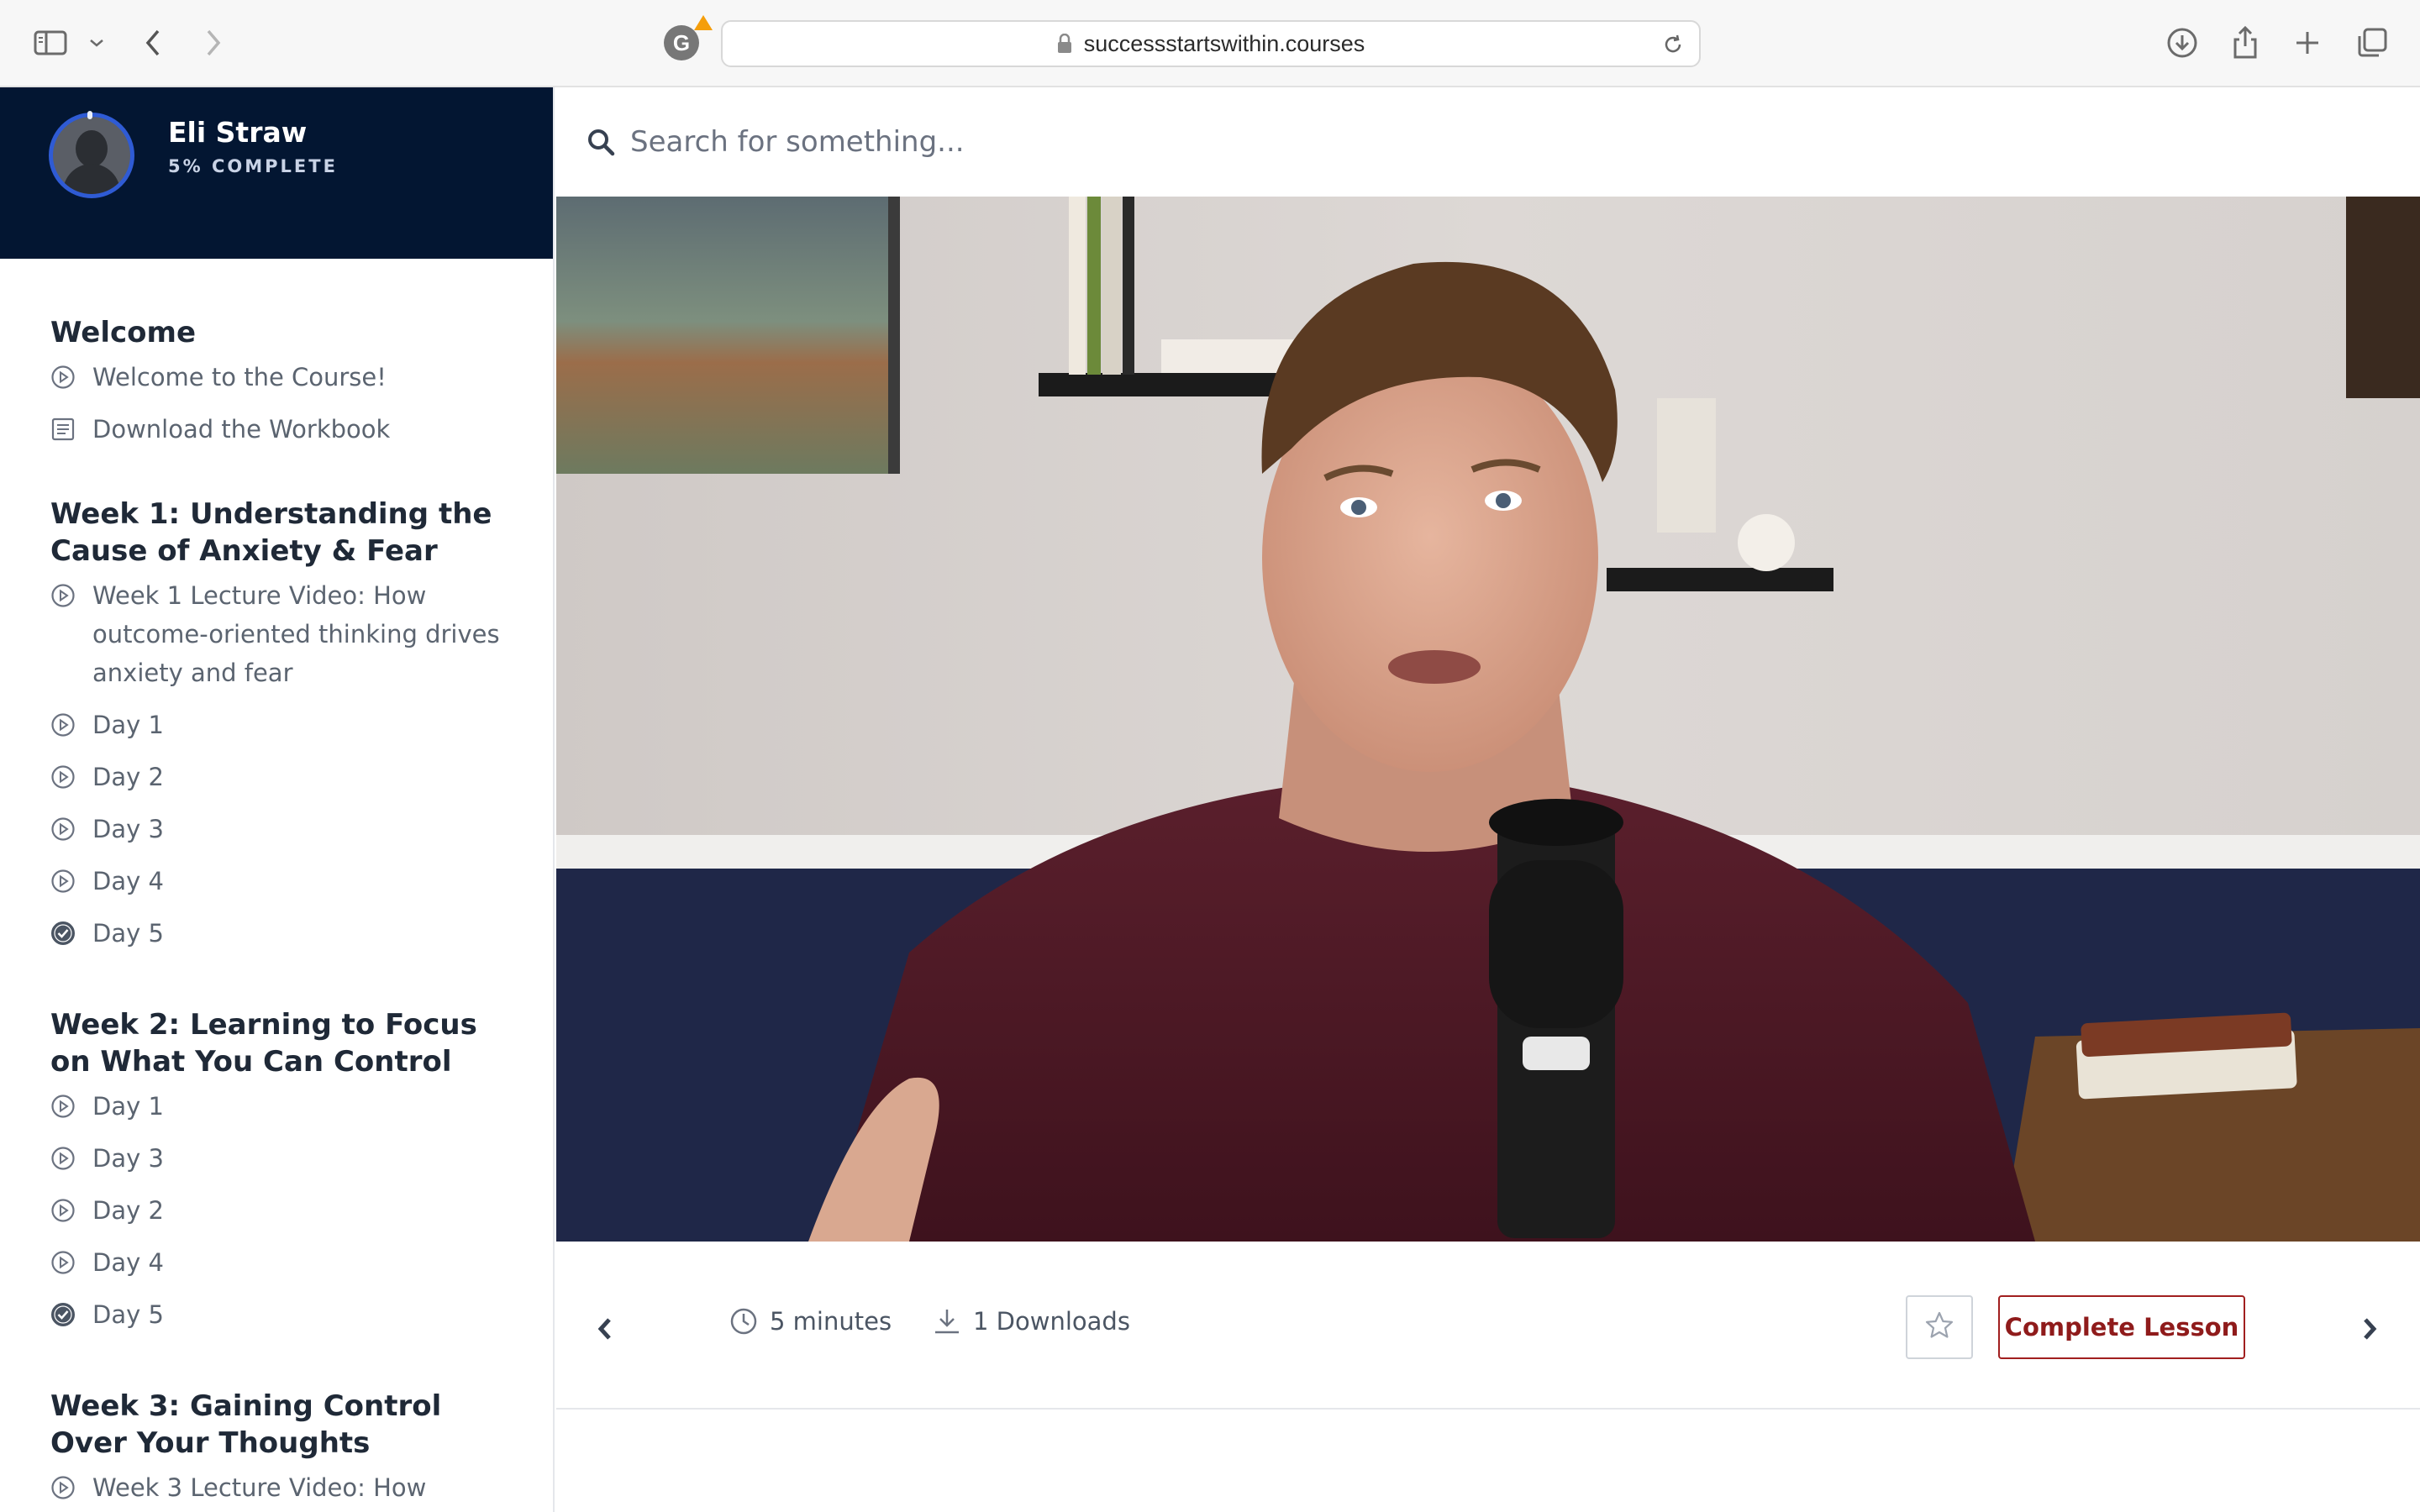 The image size is (2420, 1512). I want to click on lesson-item: Week 3 Lecture Video: How thoughts drive, so click(284, 1490).